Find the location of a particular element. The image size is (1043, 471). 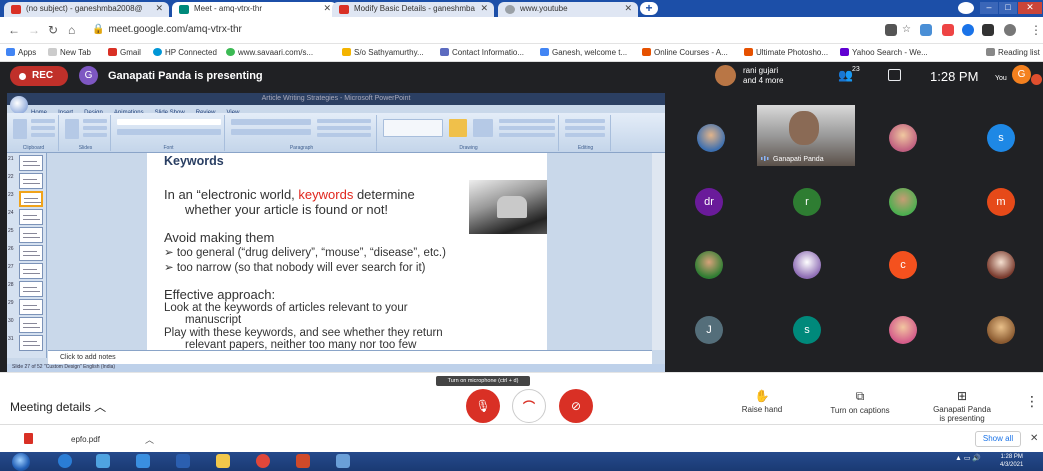

download-item: epfo.pdf is located at coordinates (85, 439).